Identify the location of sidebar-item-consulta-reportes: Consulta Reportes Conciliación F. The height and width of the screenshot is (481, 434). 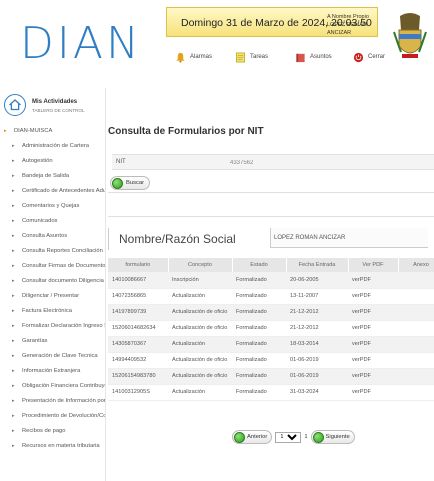
(52, 251).